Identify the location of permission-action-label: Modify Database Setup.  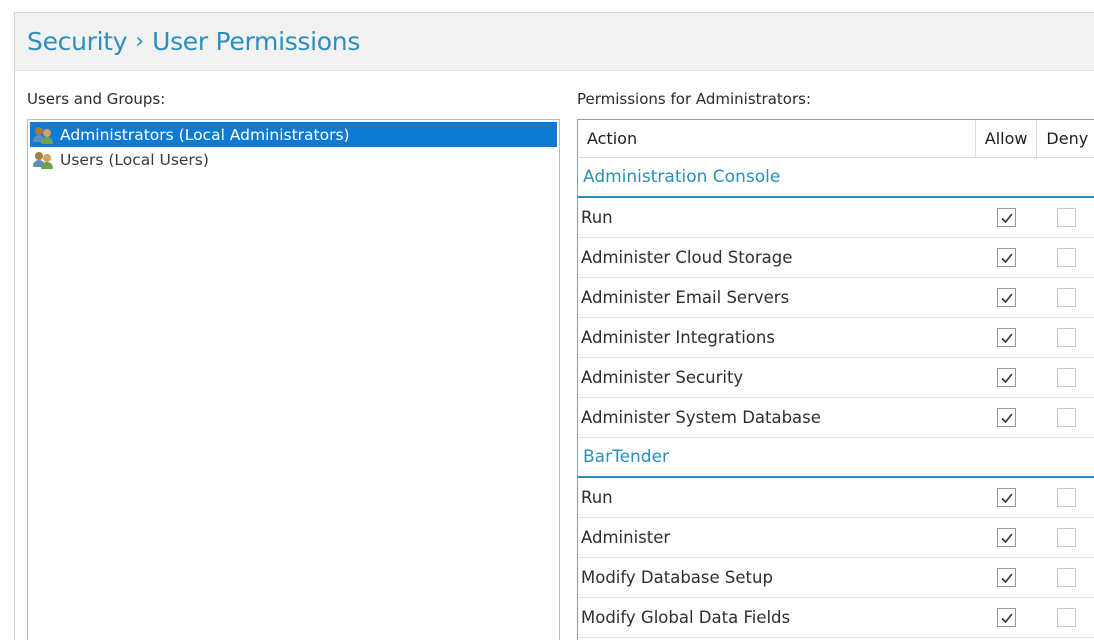
(677, 577).